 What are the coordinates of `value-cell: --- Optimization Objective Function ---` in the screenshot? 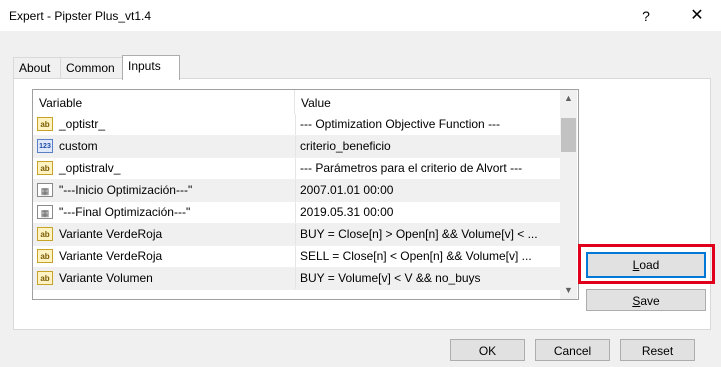 It's located at (426, 124).